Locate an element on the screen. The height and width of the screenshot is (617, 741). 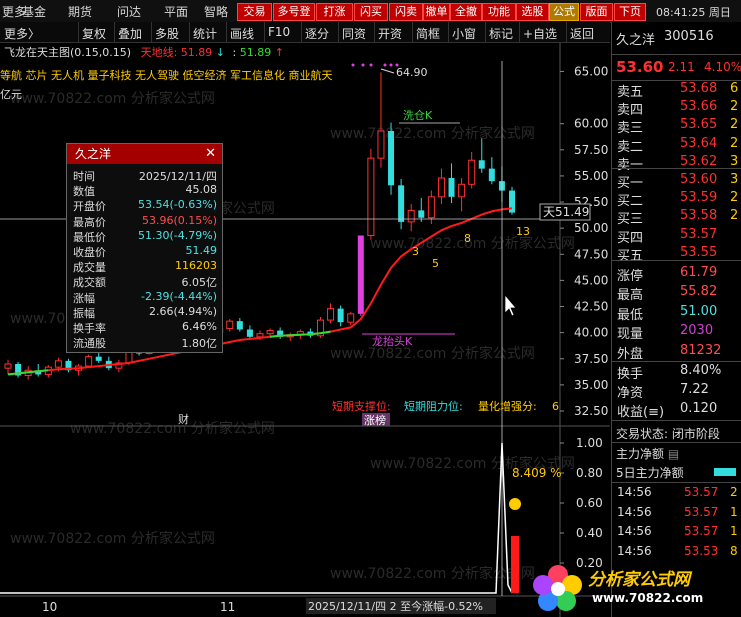
menu-plane: 平面 is located at coordinates (176, 11).